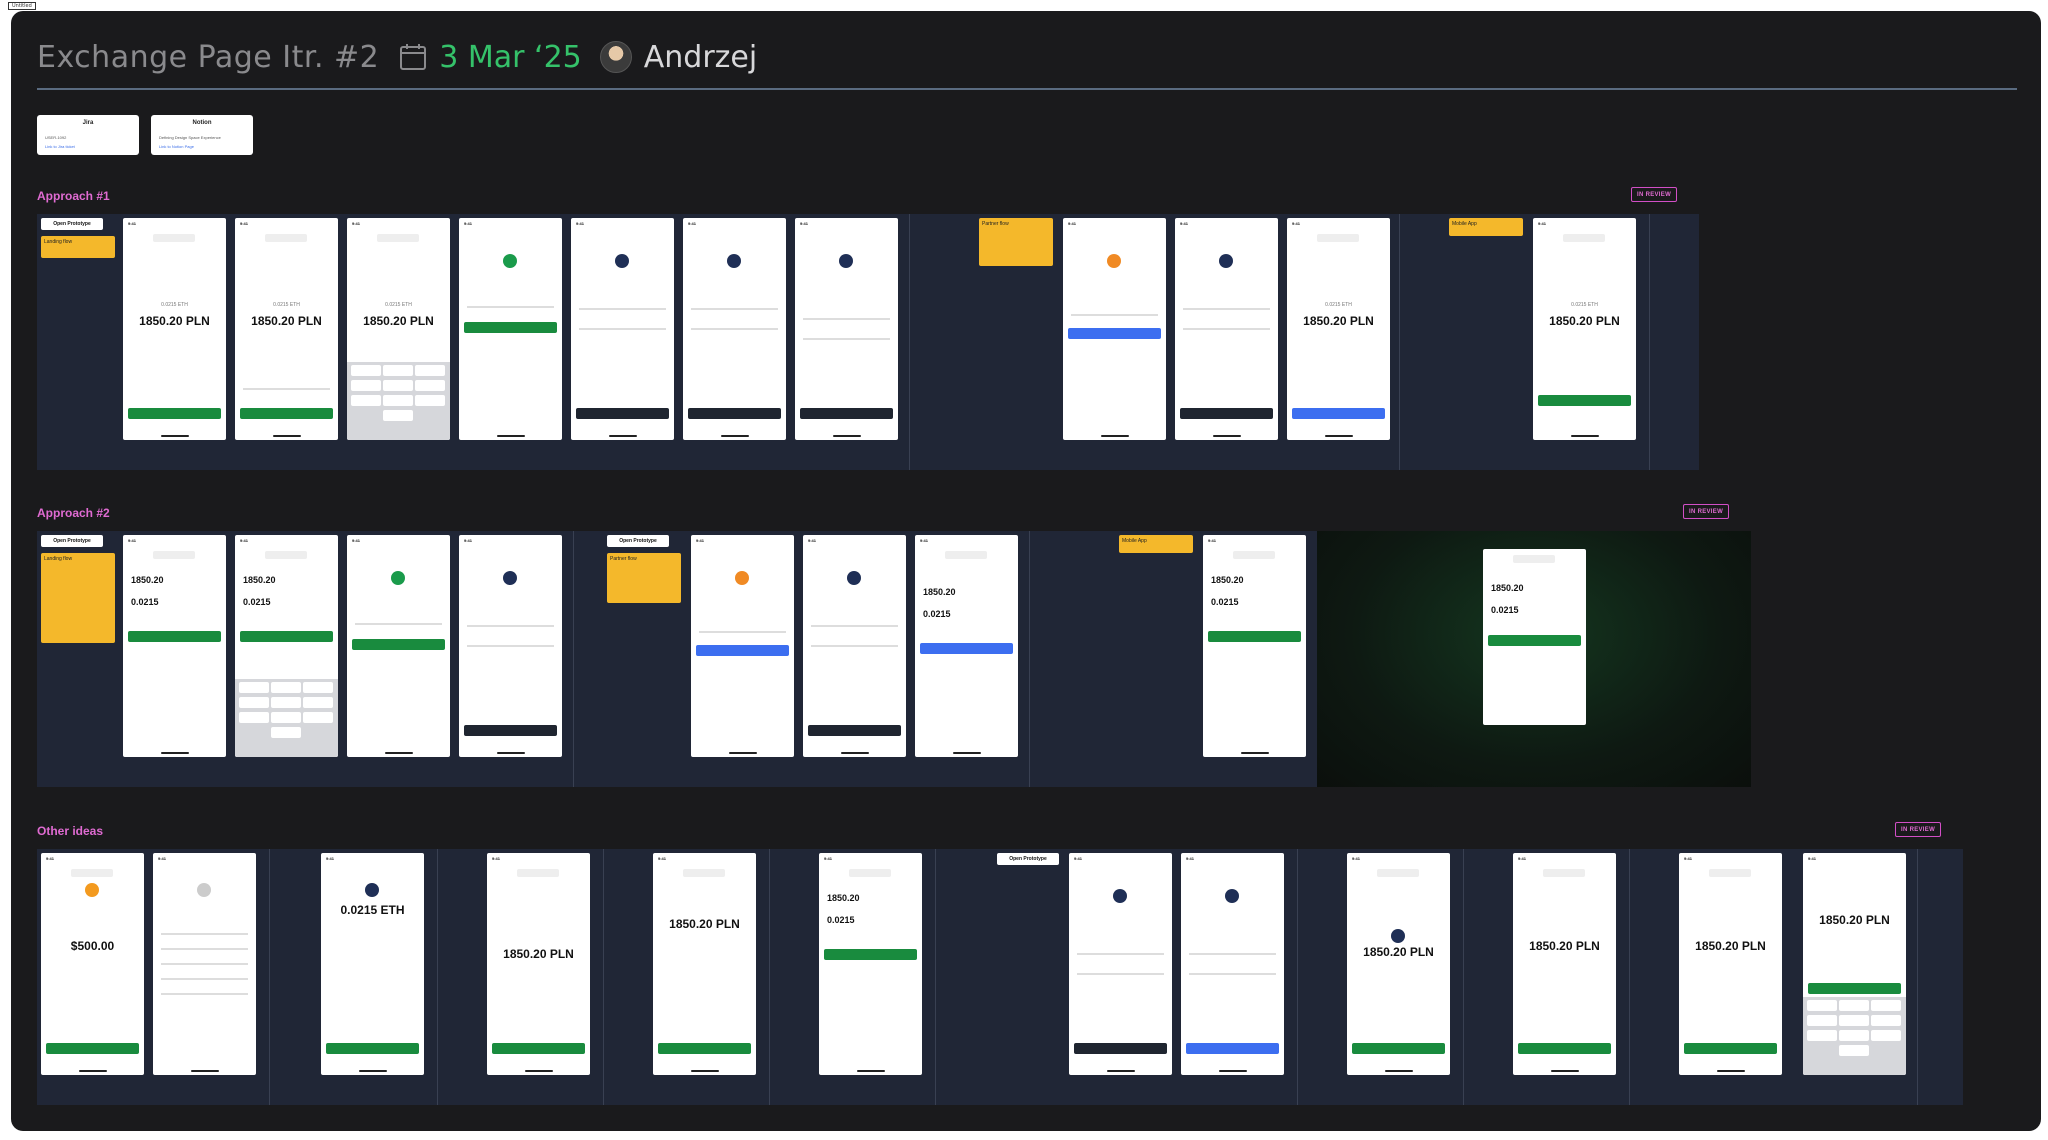 Image resolution: width=2048 pixels, height=1140 pixels. What do you see at coordinates (60, 146) in the screenshot?
I see `jira-ticket-link: Link to Jira ticket` at bounding box center [60, 146].